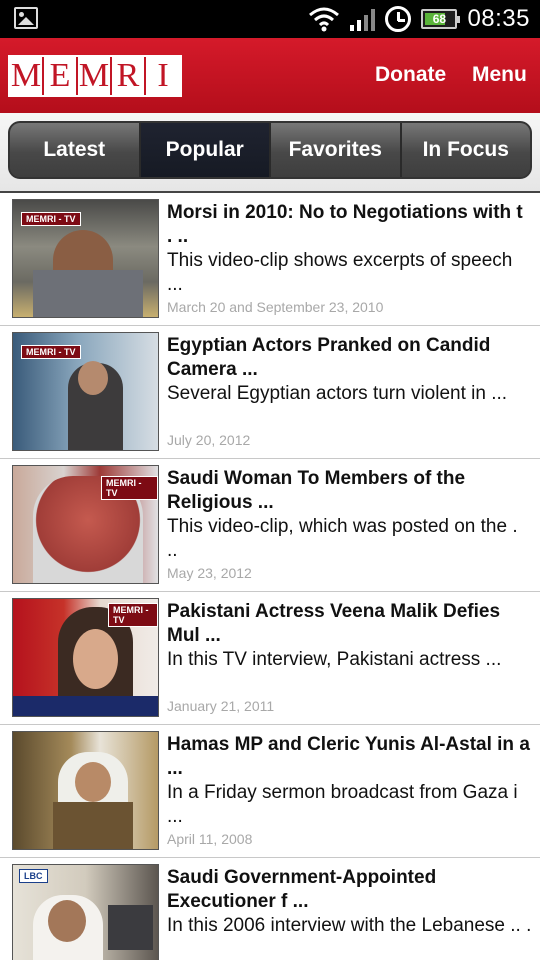 This screenshot has width=540, height=960. What do you see at coordinates (336, 150) in the screenshot?
I see `tab-favorites: Favorites` at bounding box center [336, 150].